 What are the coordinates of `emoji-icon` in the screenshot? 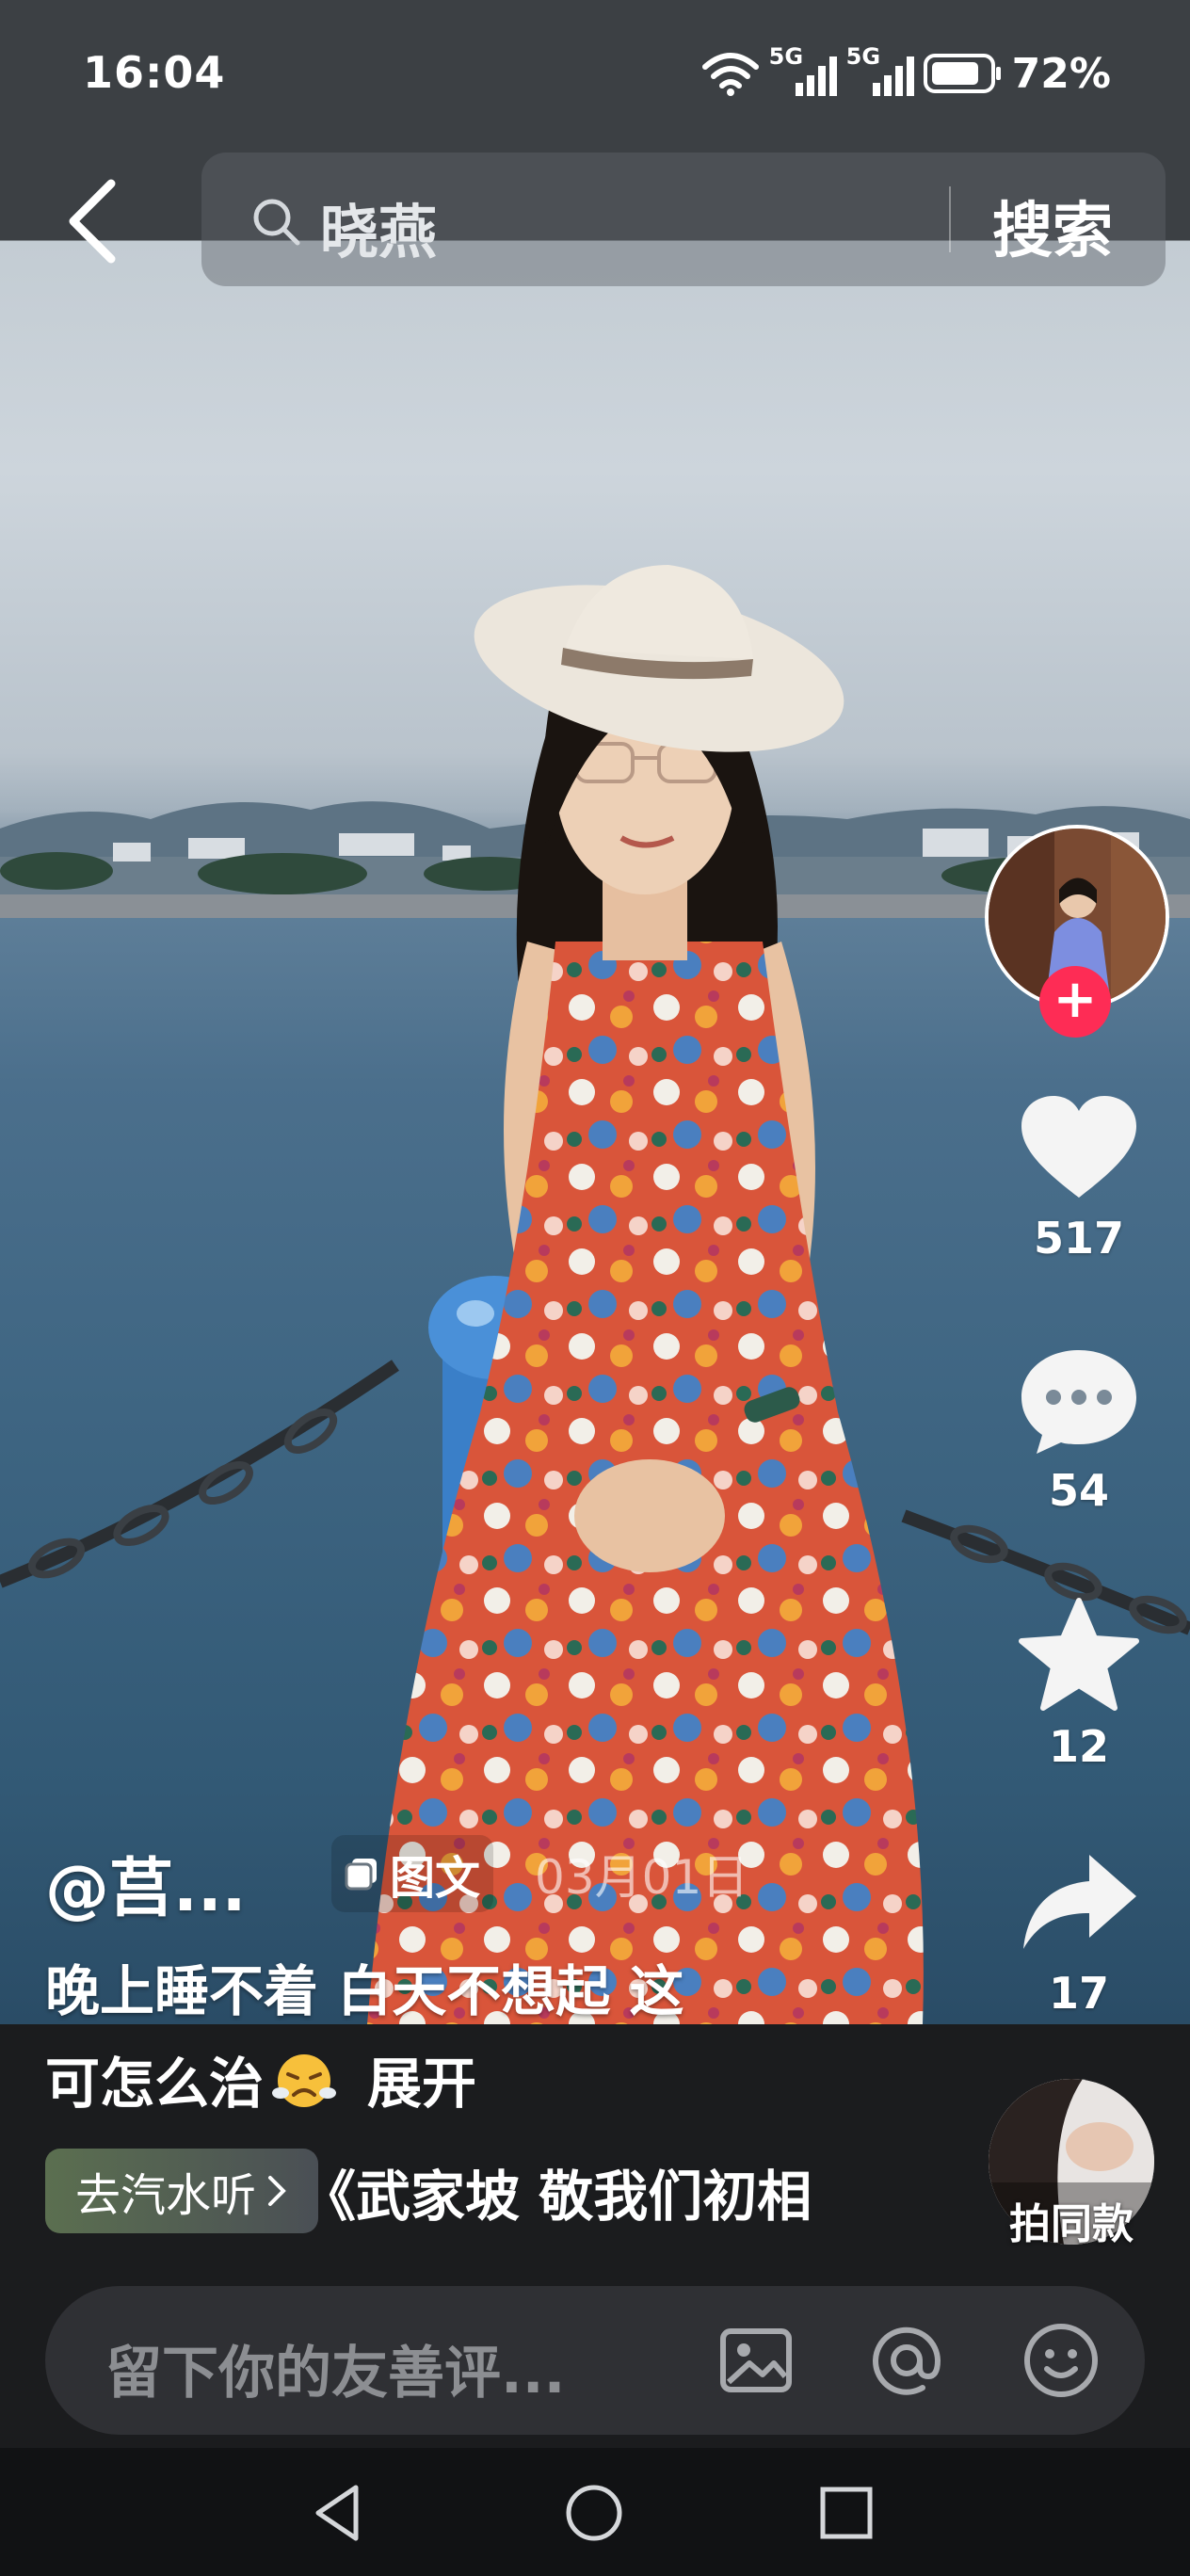 It's located at (1061, 2360).